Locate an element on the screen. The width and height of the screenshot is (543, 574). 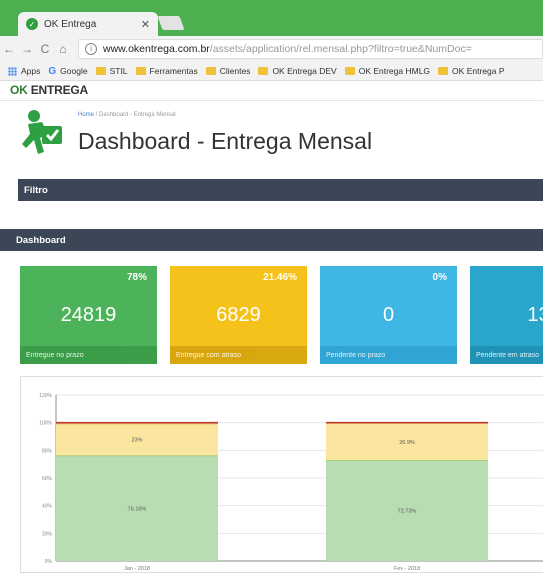
bookmark-google: G Google is located at coordinates (67, 71).